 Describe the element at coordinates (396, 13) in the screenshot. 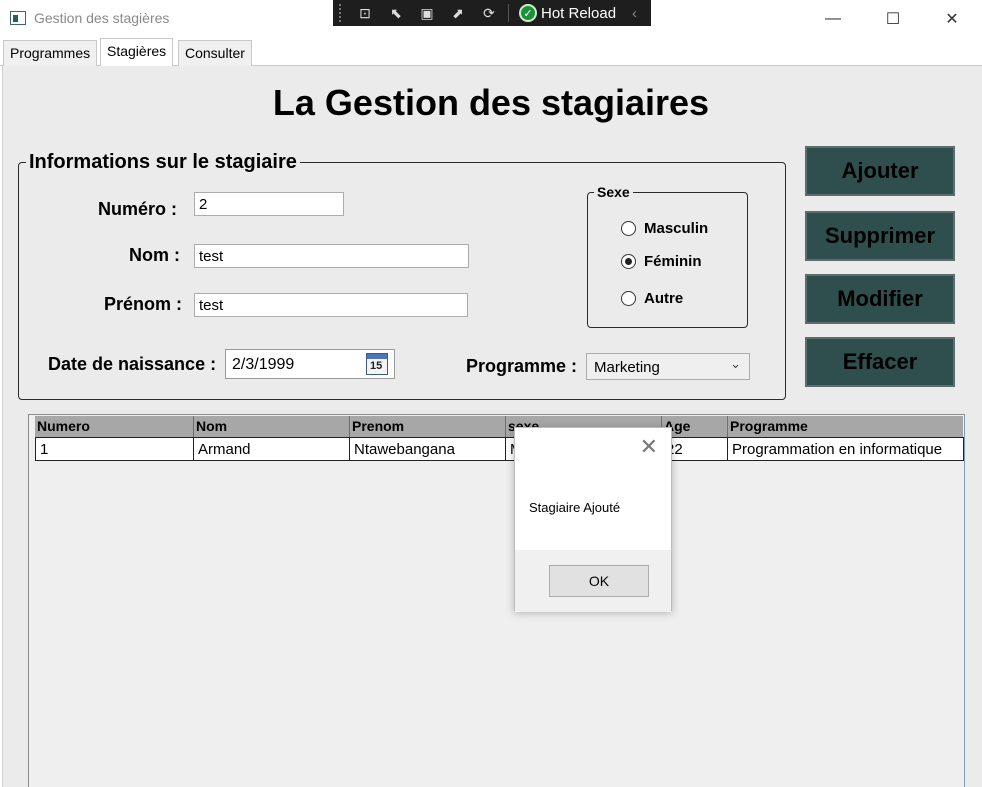

I see `pointer-icon: ⬉` at that location.